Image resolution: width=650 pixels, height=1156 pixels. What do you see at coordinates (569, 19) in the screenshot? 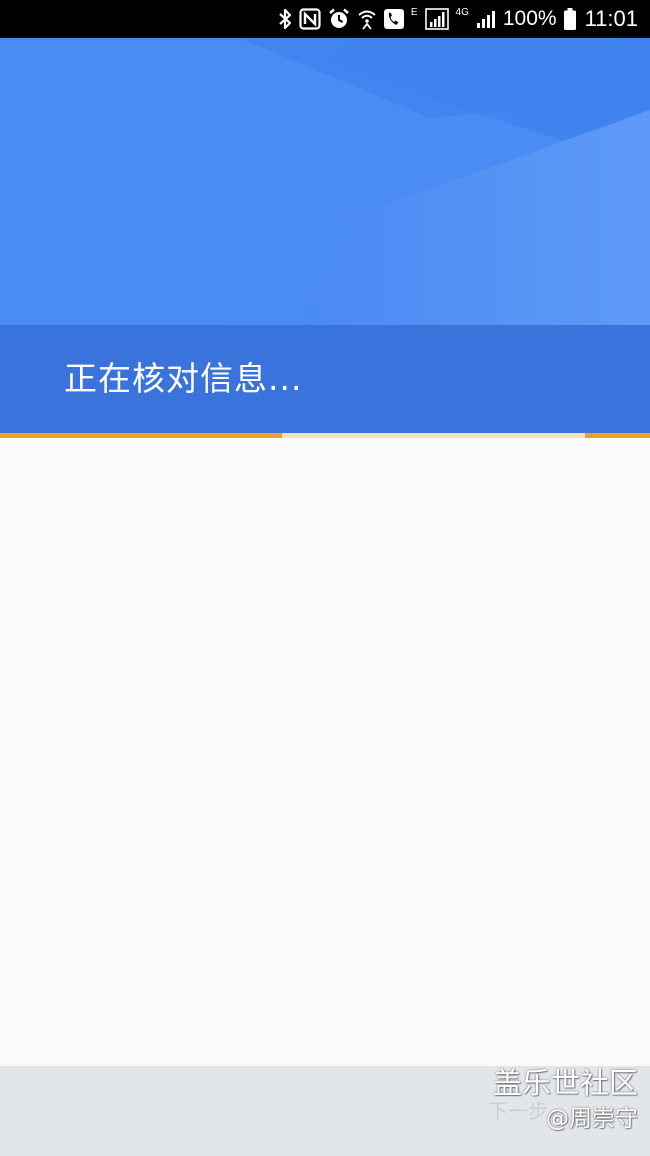
I see `battery-icon` at bounding box center [569, 19].